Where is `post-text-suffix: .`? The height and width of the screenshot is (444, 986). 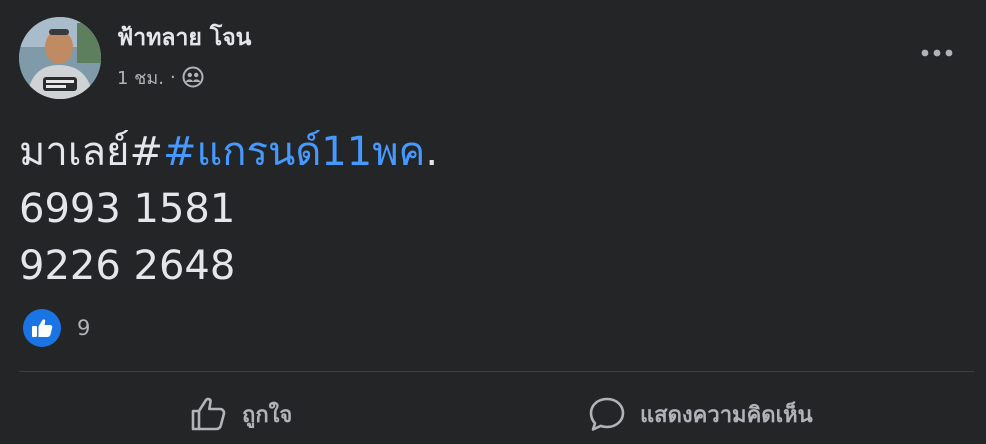
post-text-suffix: . is located at coordinates (432, 152).